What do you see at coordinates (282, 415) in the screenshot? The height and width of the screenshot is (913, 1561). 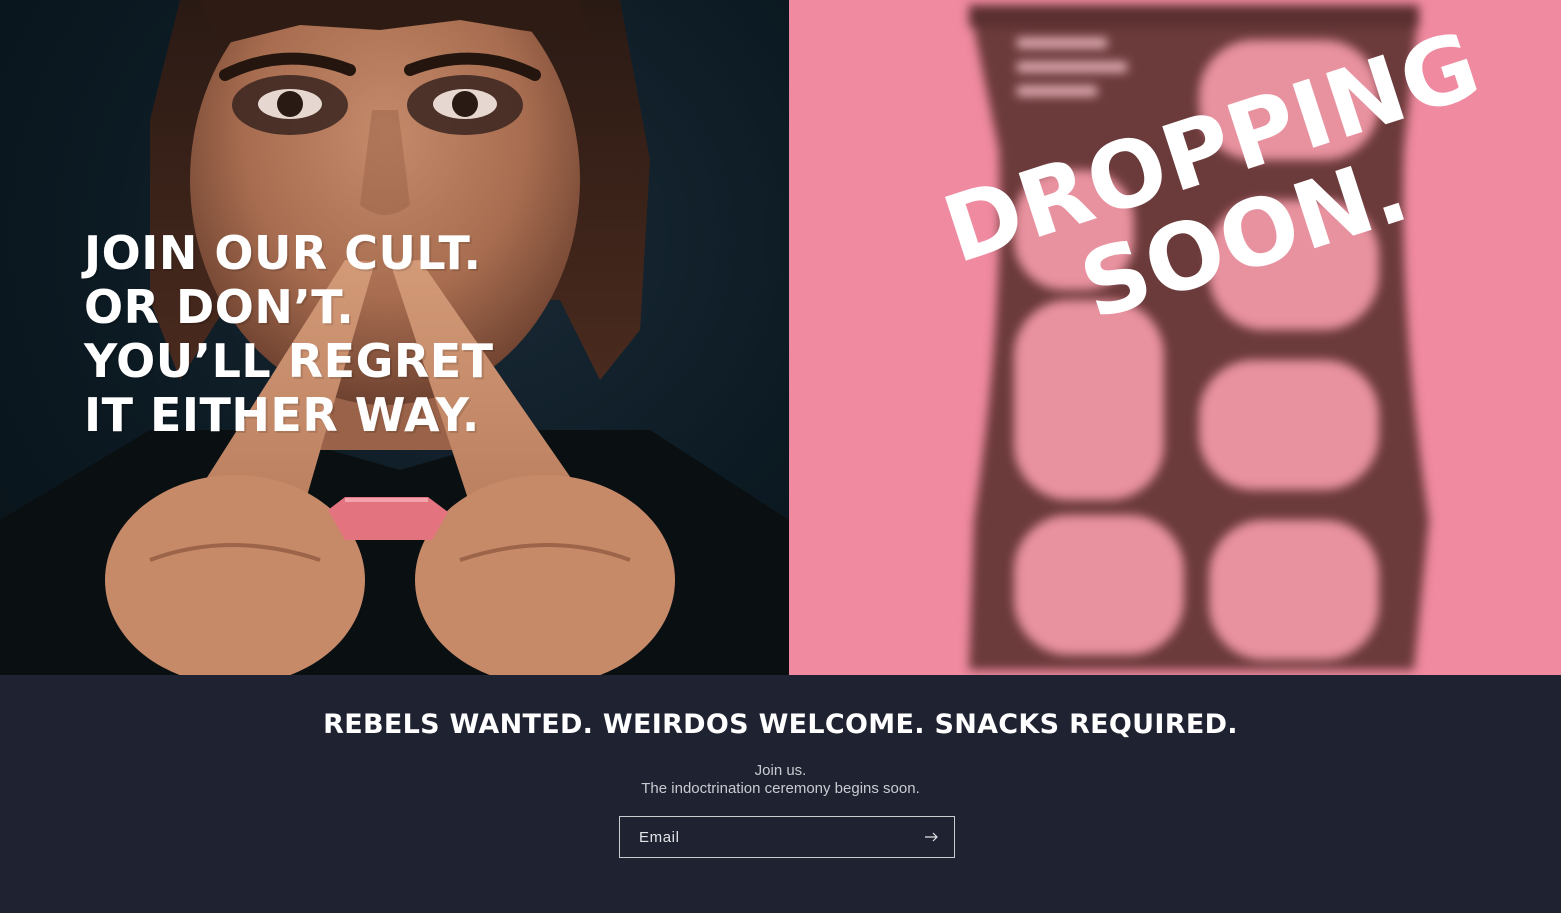 I see `hero-headline-line: it either way.` at bounding box center [282, 415].